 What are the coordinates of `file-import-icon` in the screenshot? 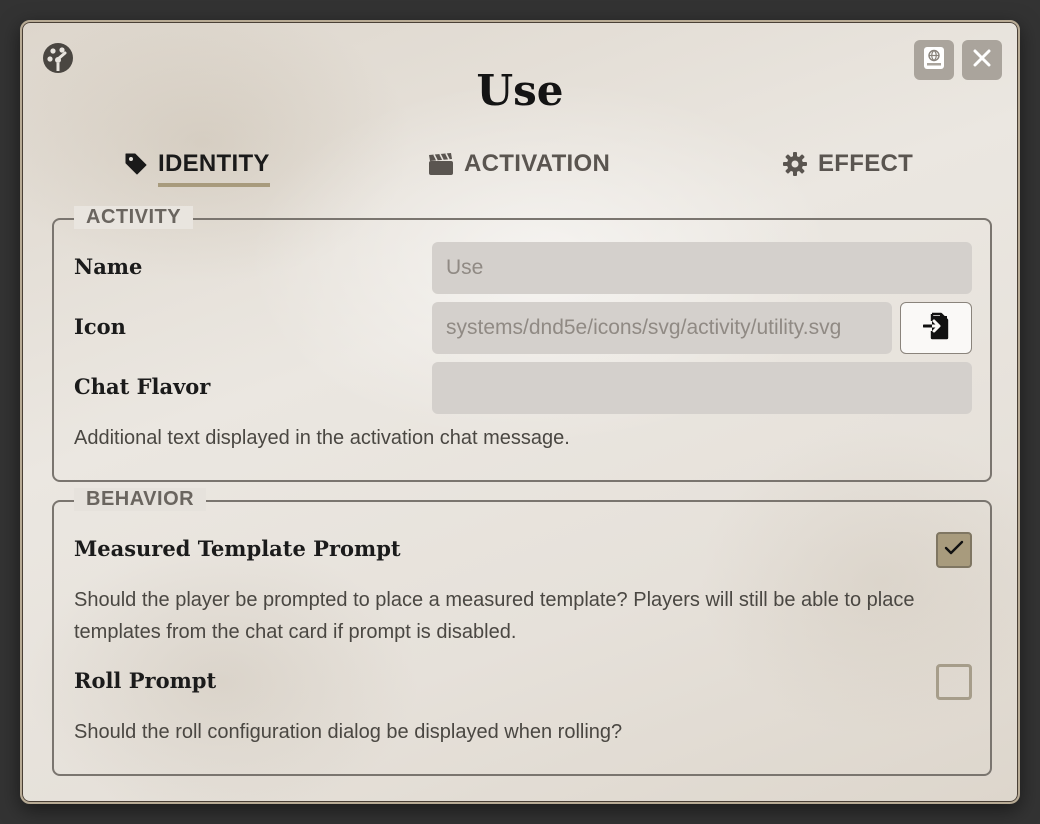 It's located at (935, 328).